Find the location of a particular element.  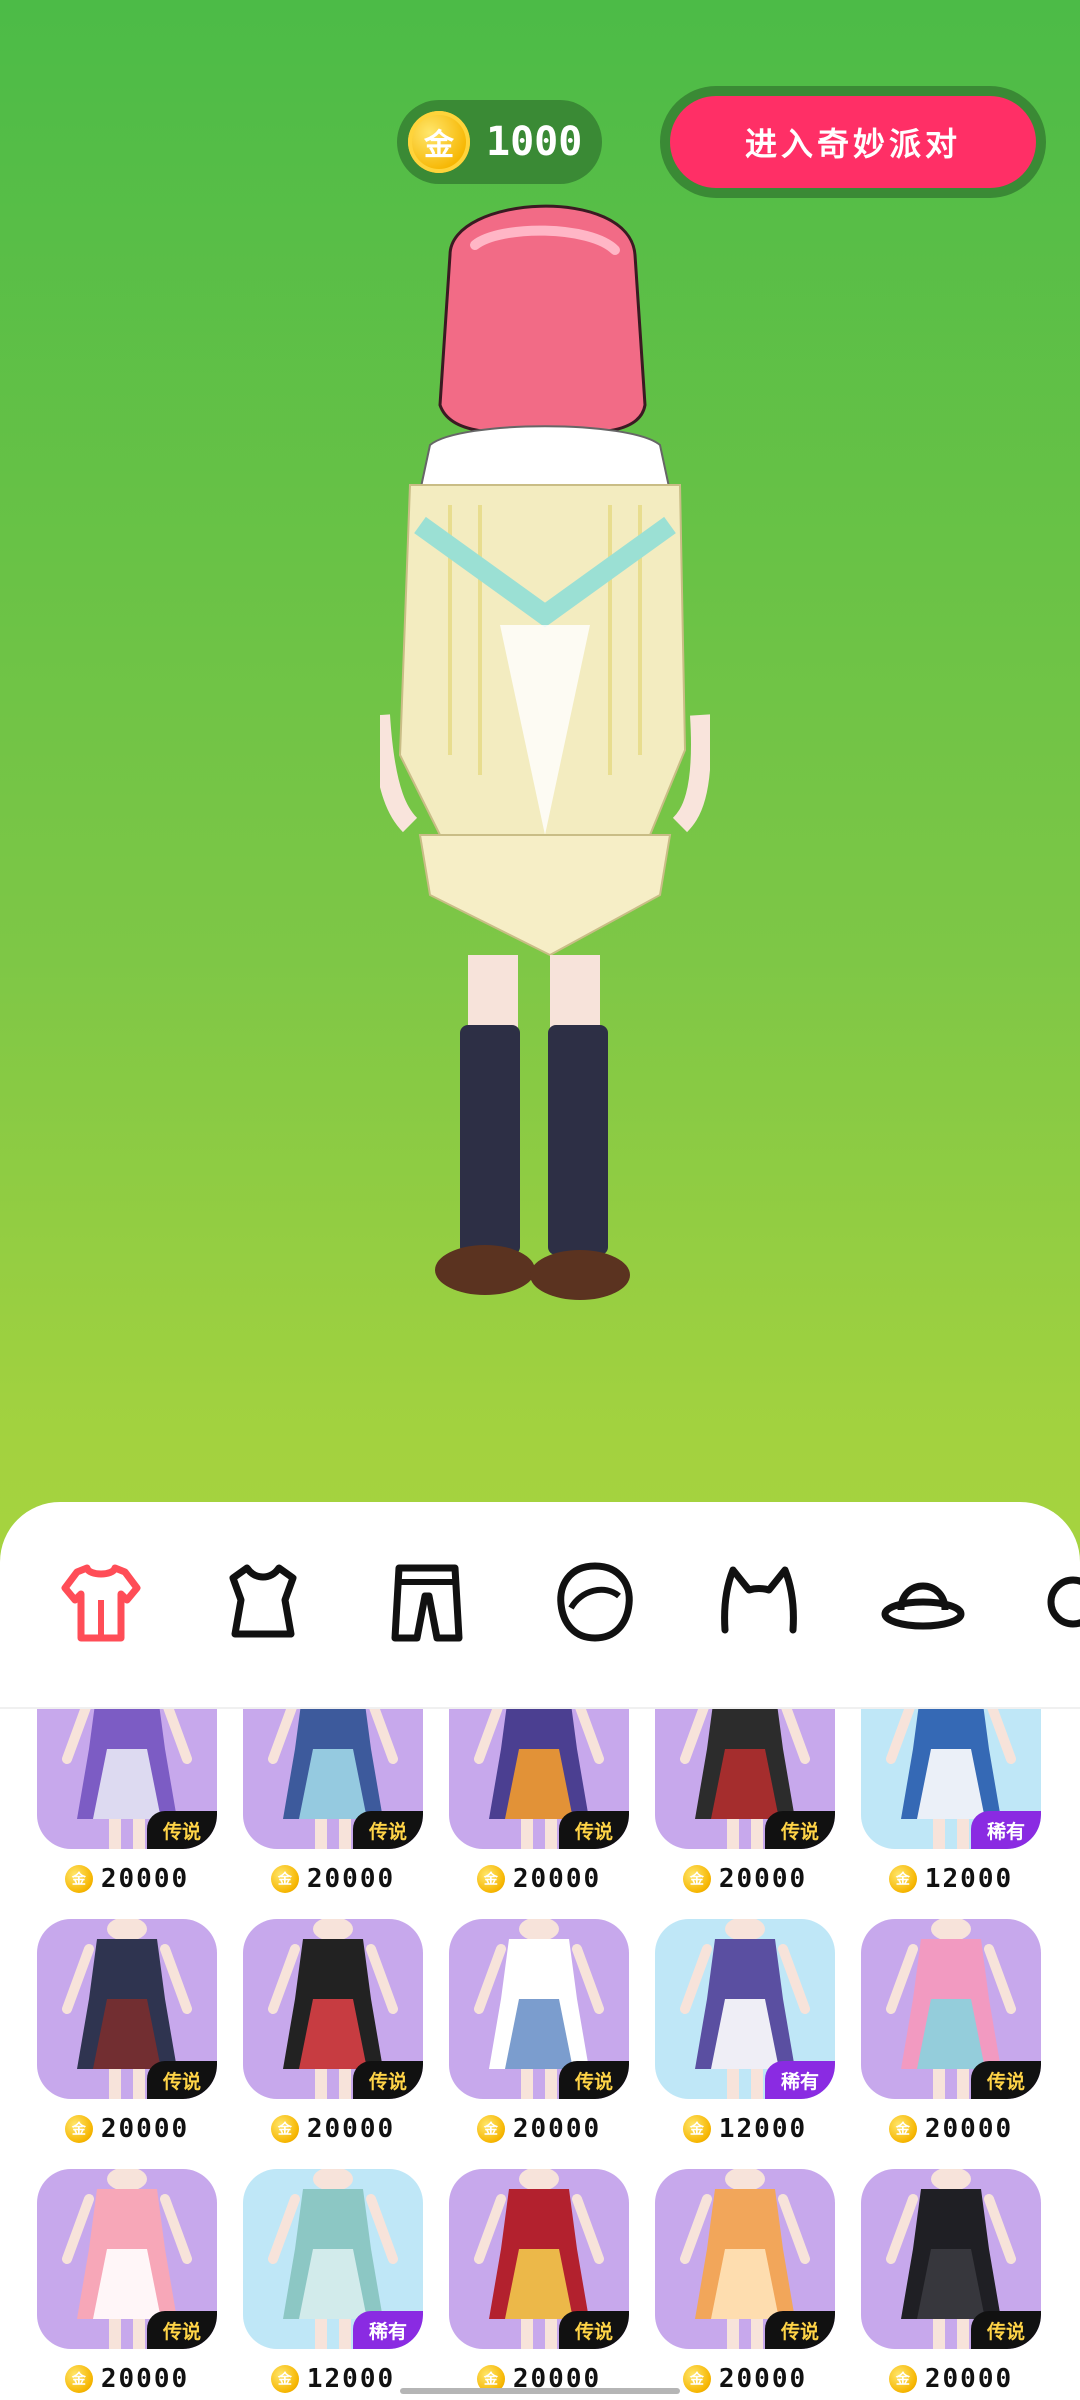

coin-balance-pill: 金 1000 is located at coordinates (499, 142).